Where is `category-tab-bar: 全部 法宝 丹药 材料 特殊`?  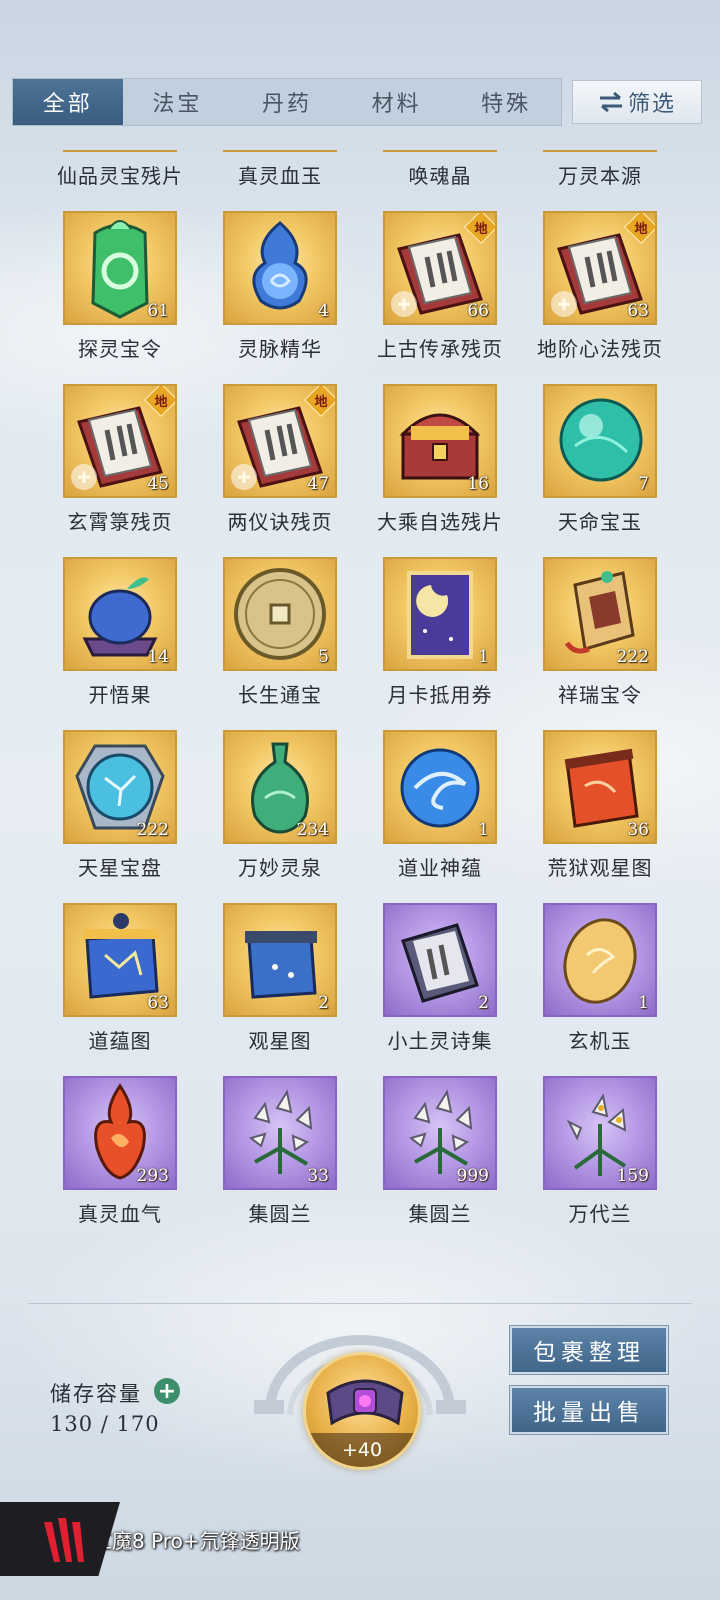 category-tab-bar: 全部 法宝 丹药 材料 特殊 is located at coordinates (287, 102).